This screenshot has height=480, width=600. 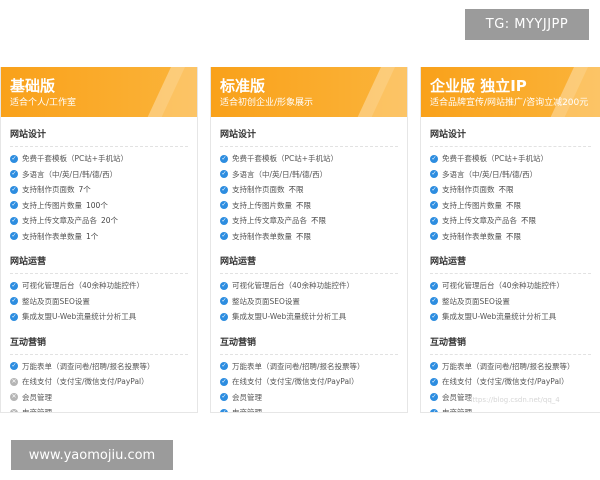 What do you see at coordinates (99, 382) in the screenshot?
I see `feature-item: ✕ 在线支付（支付宝/微信支付/PayPal）` at bounding box center [99, 382].